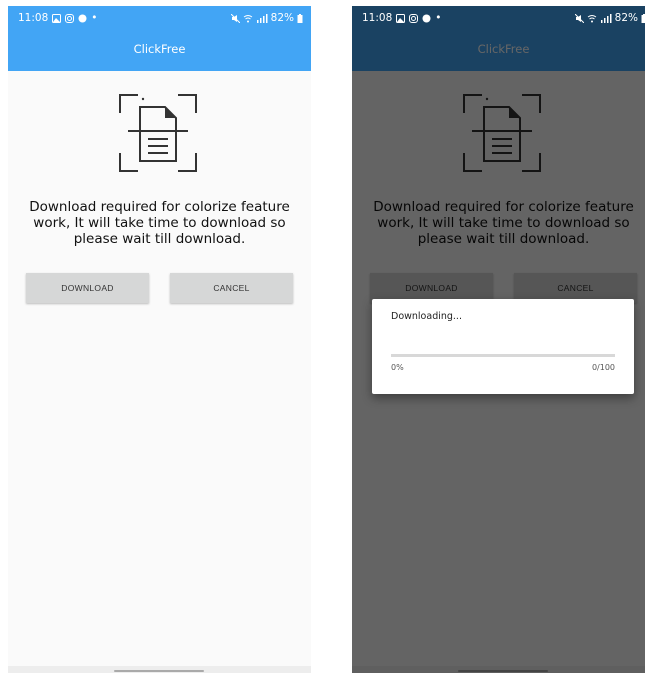 This screenshot has width=645, height=673. I want to click on document-scan-icon, so click(158, 133).